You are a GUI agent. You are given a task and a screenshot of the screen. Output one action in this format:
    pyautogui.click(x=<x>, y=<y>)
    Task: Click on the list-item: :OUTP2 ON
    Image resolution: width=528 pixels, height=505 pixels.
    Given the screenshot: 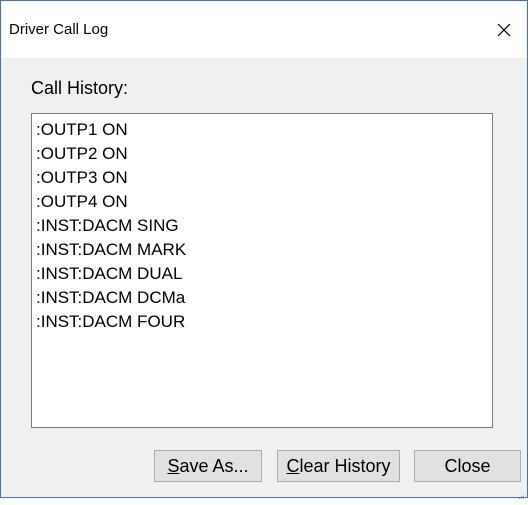 What is the action you would take?
    pyautogui.click(x=262, y=154)
    